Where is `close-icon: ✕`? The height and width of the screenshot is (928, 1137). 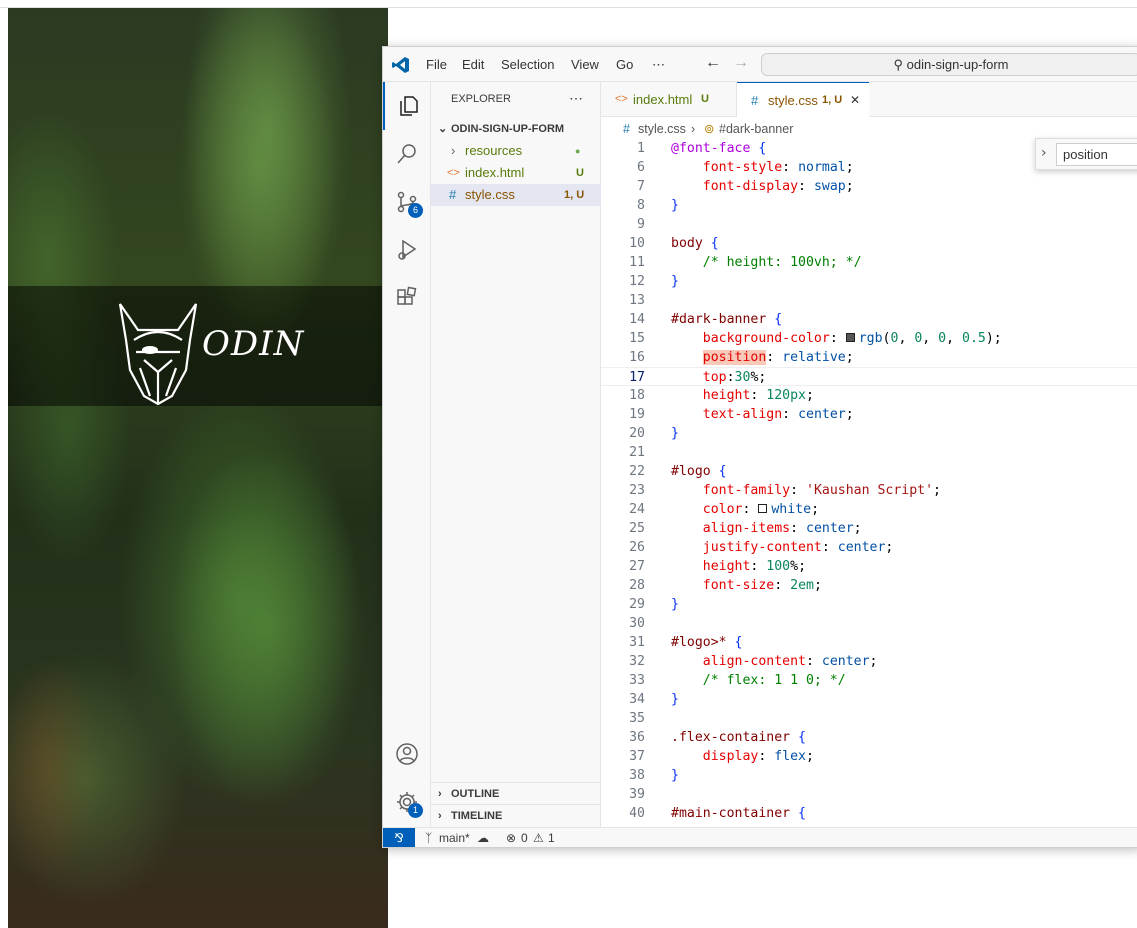 close-icon: ✕ is located at coordinates (855, 100).